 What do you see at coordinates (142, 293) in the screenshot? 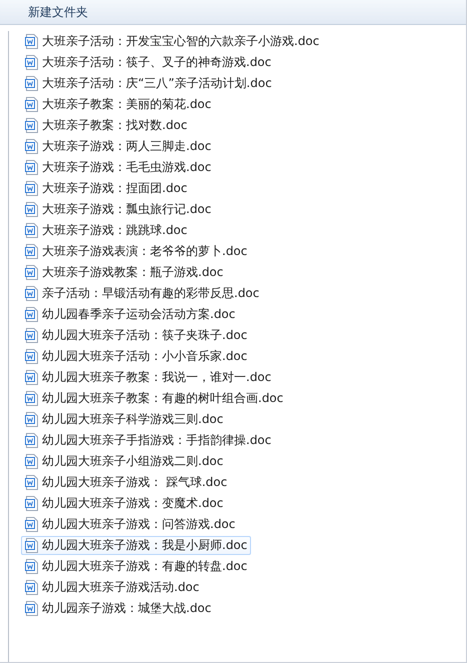
I see `file-item: 亲子活动：早锻活动有趣的彩带反思.doc` at bounding box center [142, 293].